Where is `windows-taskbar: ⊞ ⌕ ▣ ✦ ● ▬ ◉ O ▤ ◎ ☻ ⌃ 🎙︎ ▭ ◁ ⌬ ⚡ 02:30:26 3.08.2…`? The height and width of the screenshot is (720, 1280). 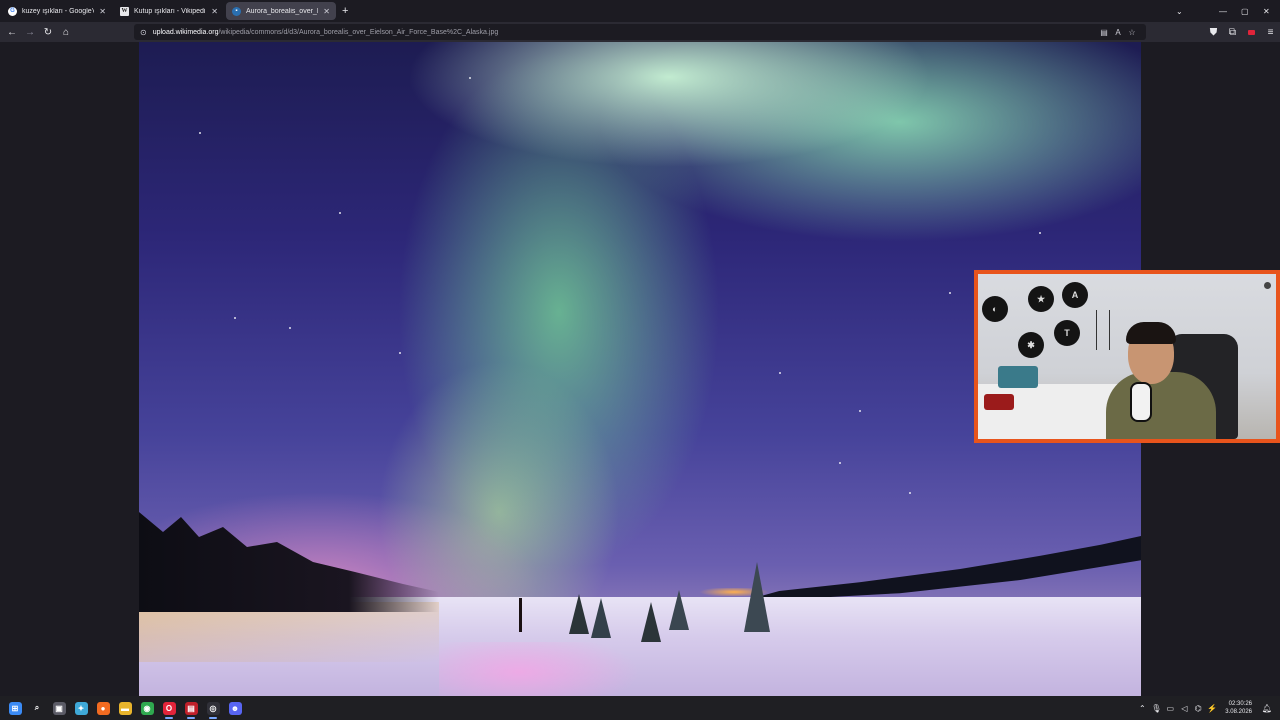 windows-taskbar: ⊞ ⌕ ▣ ✦ ● ▬ ◉ O ▤ ◎ ☻ ⌃ 🎙︎ ▭ ◁ ⌬ ⚡ 02:30:26 3.08.2… is located at coordinates (640, 708).